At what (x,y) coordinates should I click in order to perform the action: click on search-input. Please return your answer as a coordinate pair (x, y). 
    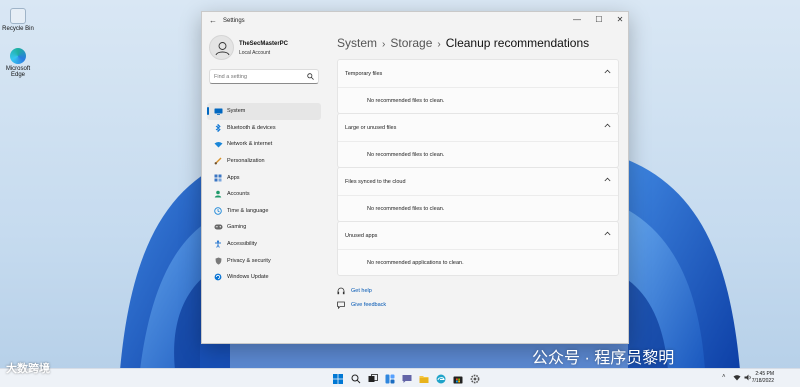
    Looking at the image, I should click on (255, 76).